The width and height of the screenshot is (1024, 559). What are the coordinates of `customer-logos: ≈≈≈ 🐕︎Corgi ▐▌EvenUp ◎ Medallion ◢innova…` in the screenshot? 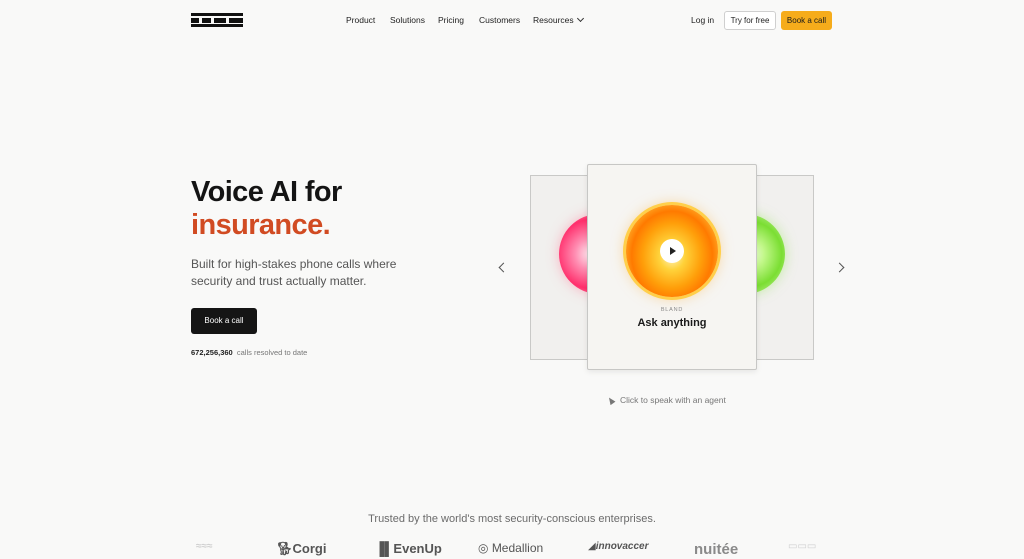 It's located at (512, 548).